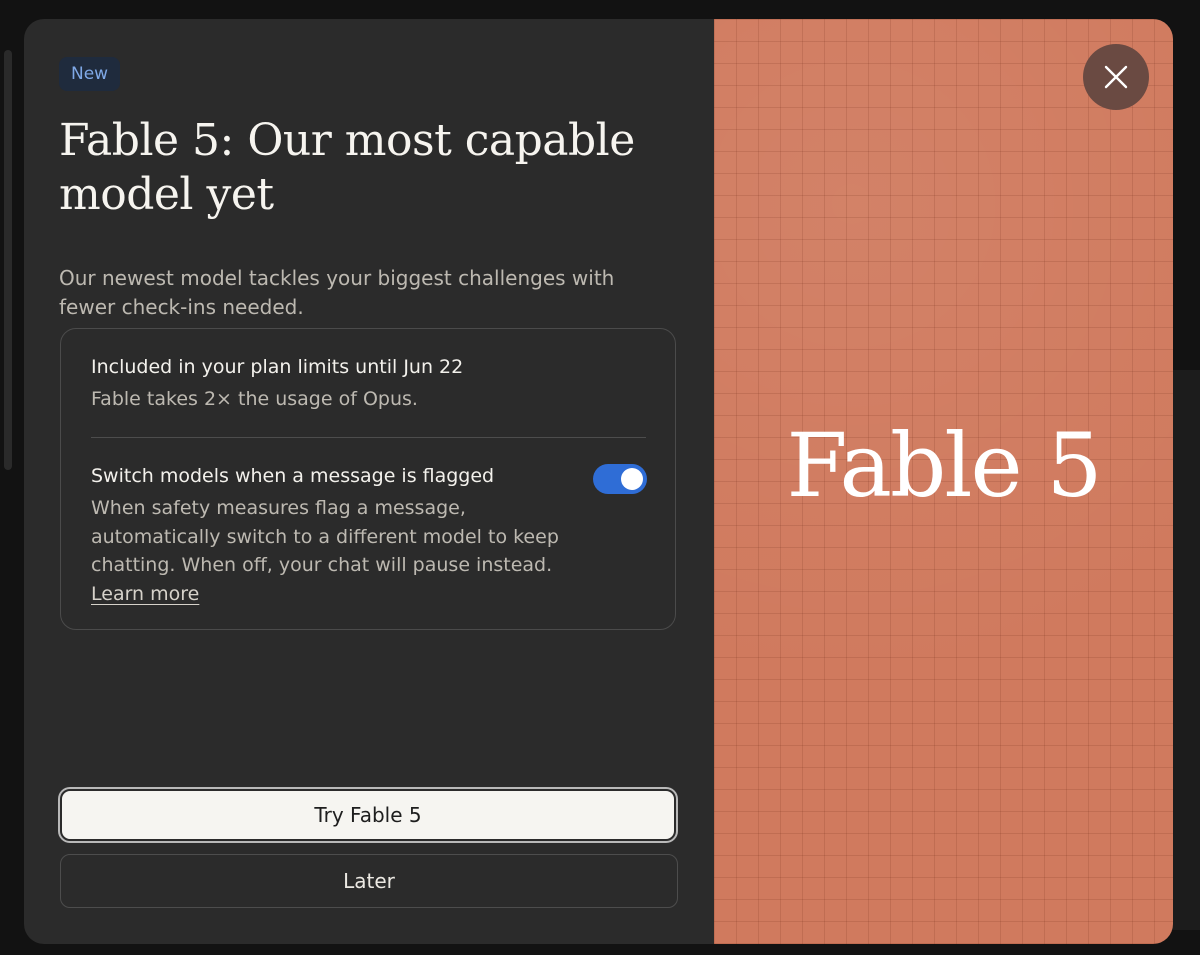 Image resolution: width=1200 pixels, height=955 pixels. Describe the element at coordinates (293, 476) in the screenshot. I see `switch-models-heading: Switch models when a message is flagged` at that location.